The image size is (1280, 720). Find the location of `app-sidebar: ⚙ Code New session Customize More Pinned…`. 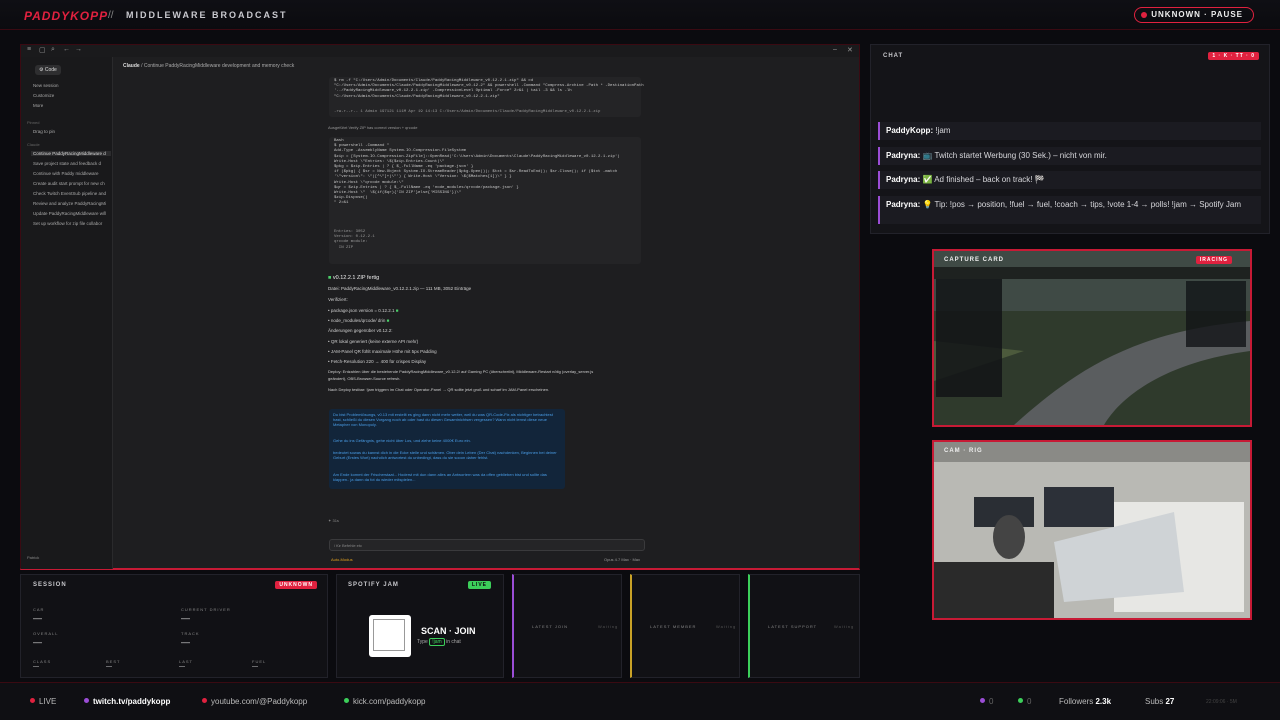

app-sidebar: ⚙ Code New session Customize More Pinned… is located at coordinates (67, 313).